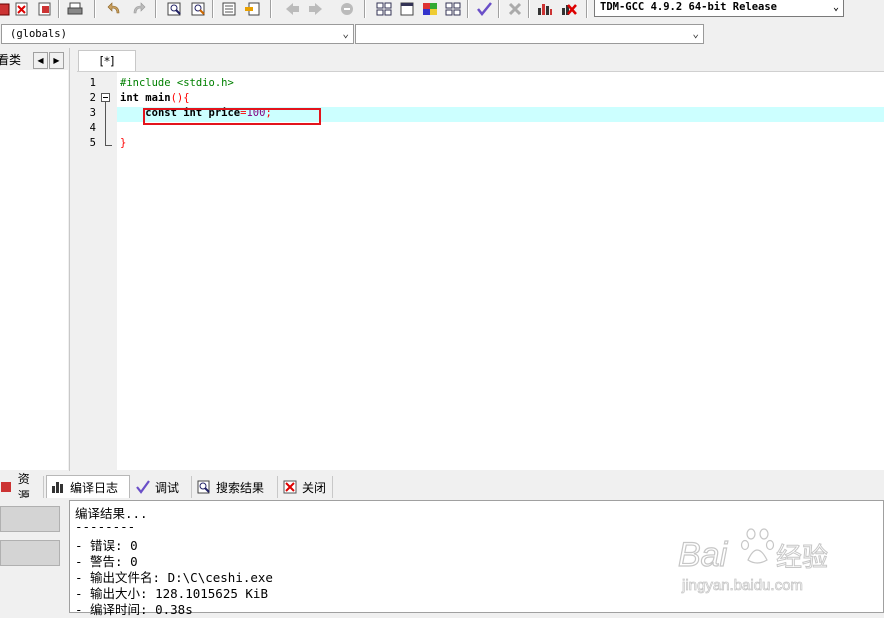  Describe the element at coordinates (92, 143) in the screenshot. I see `line-number: 5` at that location.